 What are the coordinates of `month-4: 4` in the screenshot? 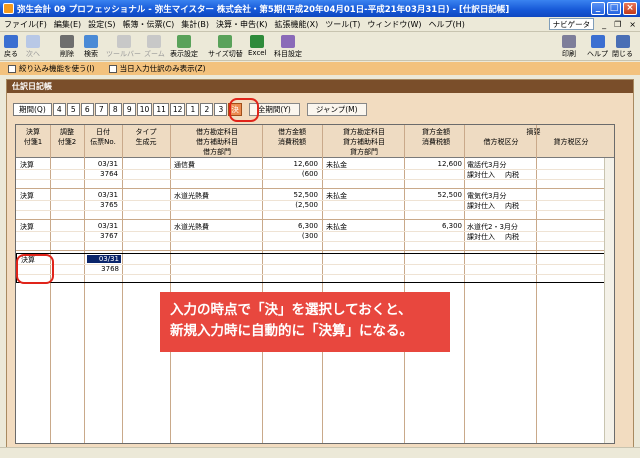 It's located at (59, 109).